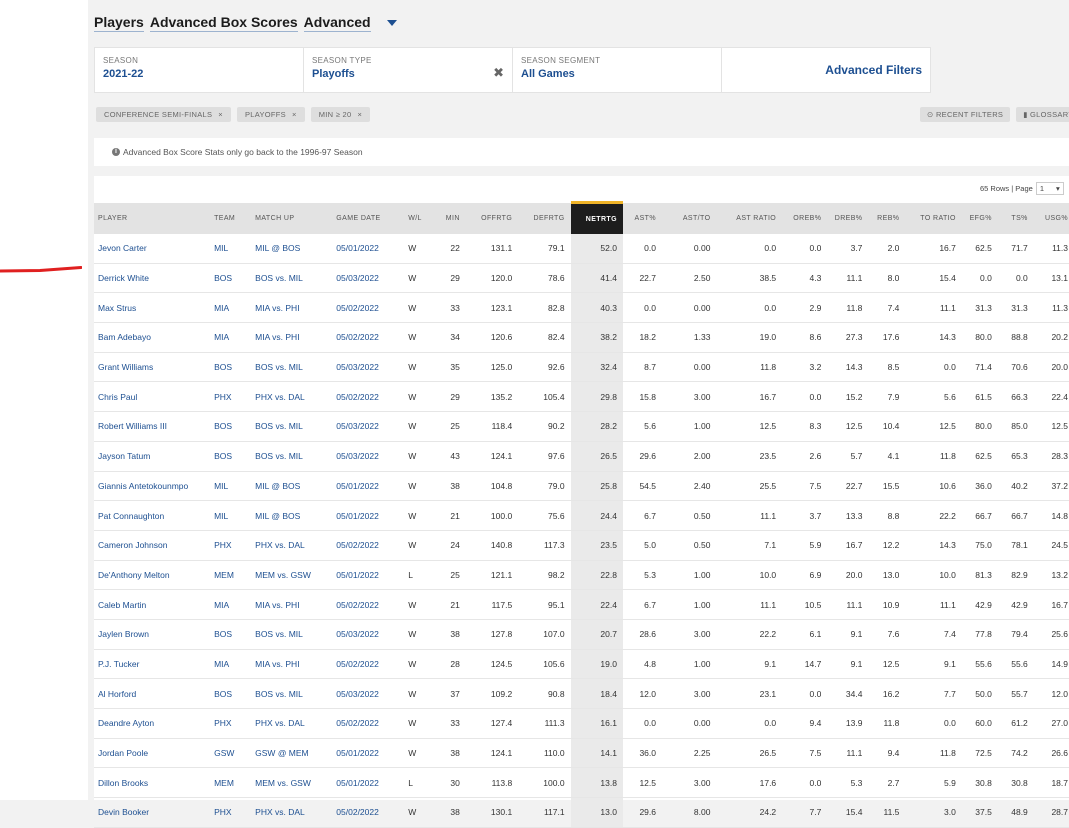 The width and height of the screenshot is (1069, 828). What do you see at coordinates (152, 664) in the screenshot?
I see `player-link: P.J. Tucker` at bounding box center [152, 664].